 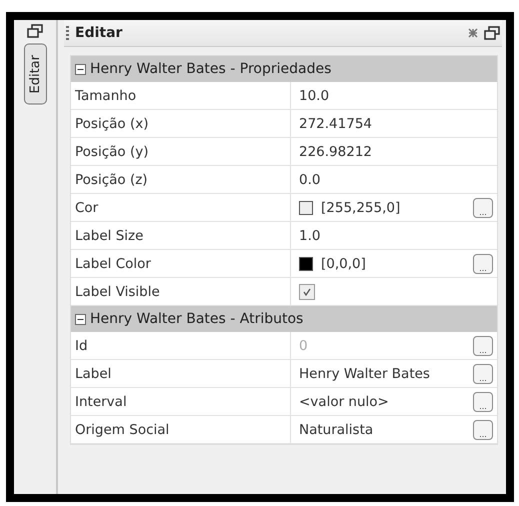 What do you see at coordinates (181, 263) in the screenshot?
I see `property-name: Label Color` at bounding box center [181, 263].